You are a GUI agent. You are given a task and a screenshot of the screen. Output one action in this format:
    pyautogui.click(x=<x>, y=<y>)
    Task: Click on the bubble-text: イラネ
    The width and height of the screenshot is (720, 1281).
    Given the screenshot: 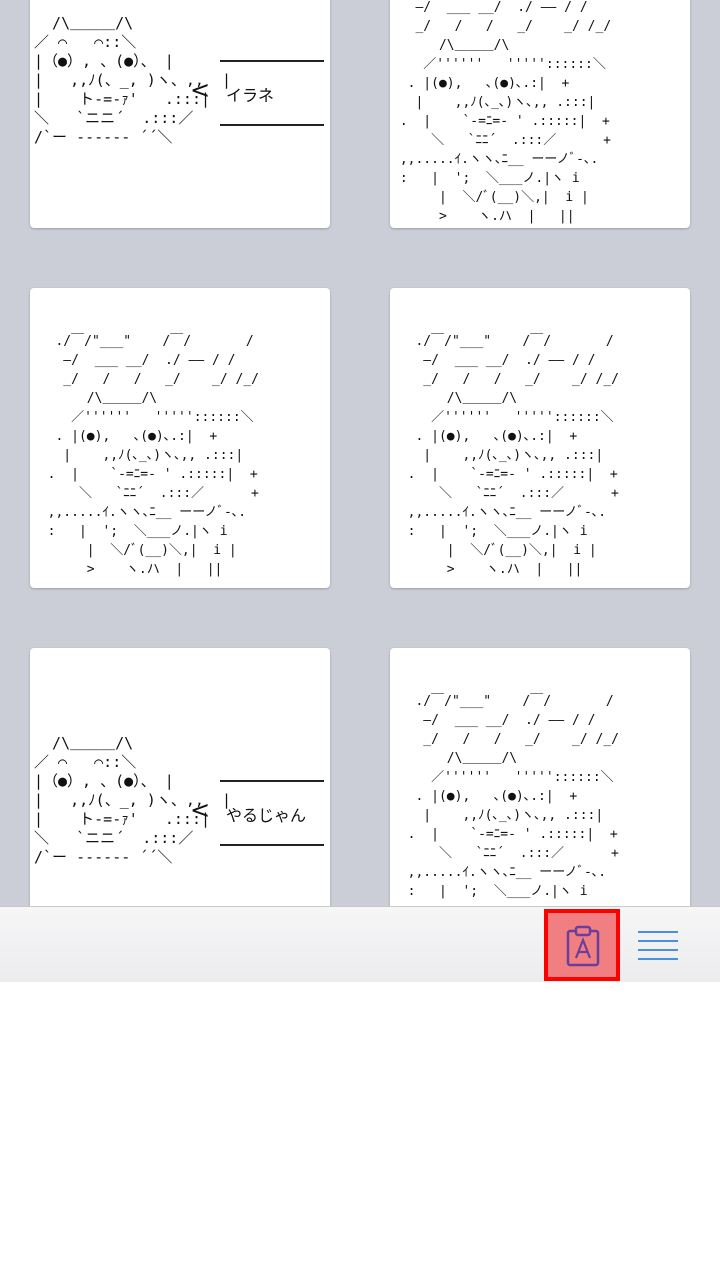 What is the action you would take?
    pyautogui.click(x=250, y=95)
    